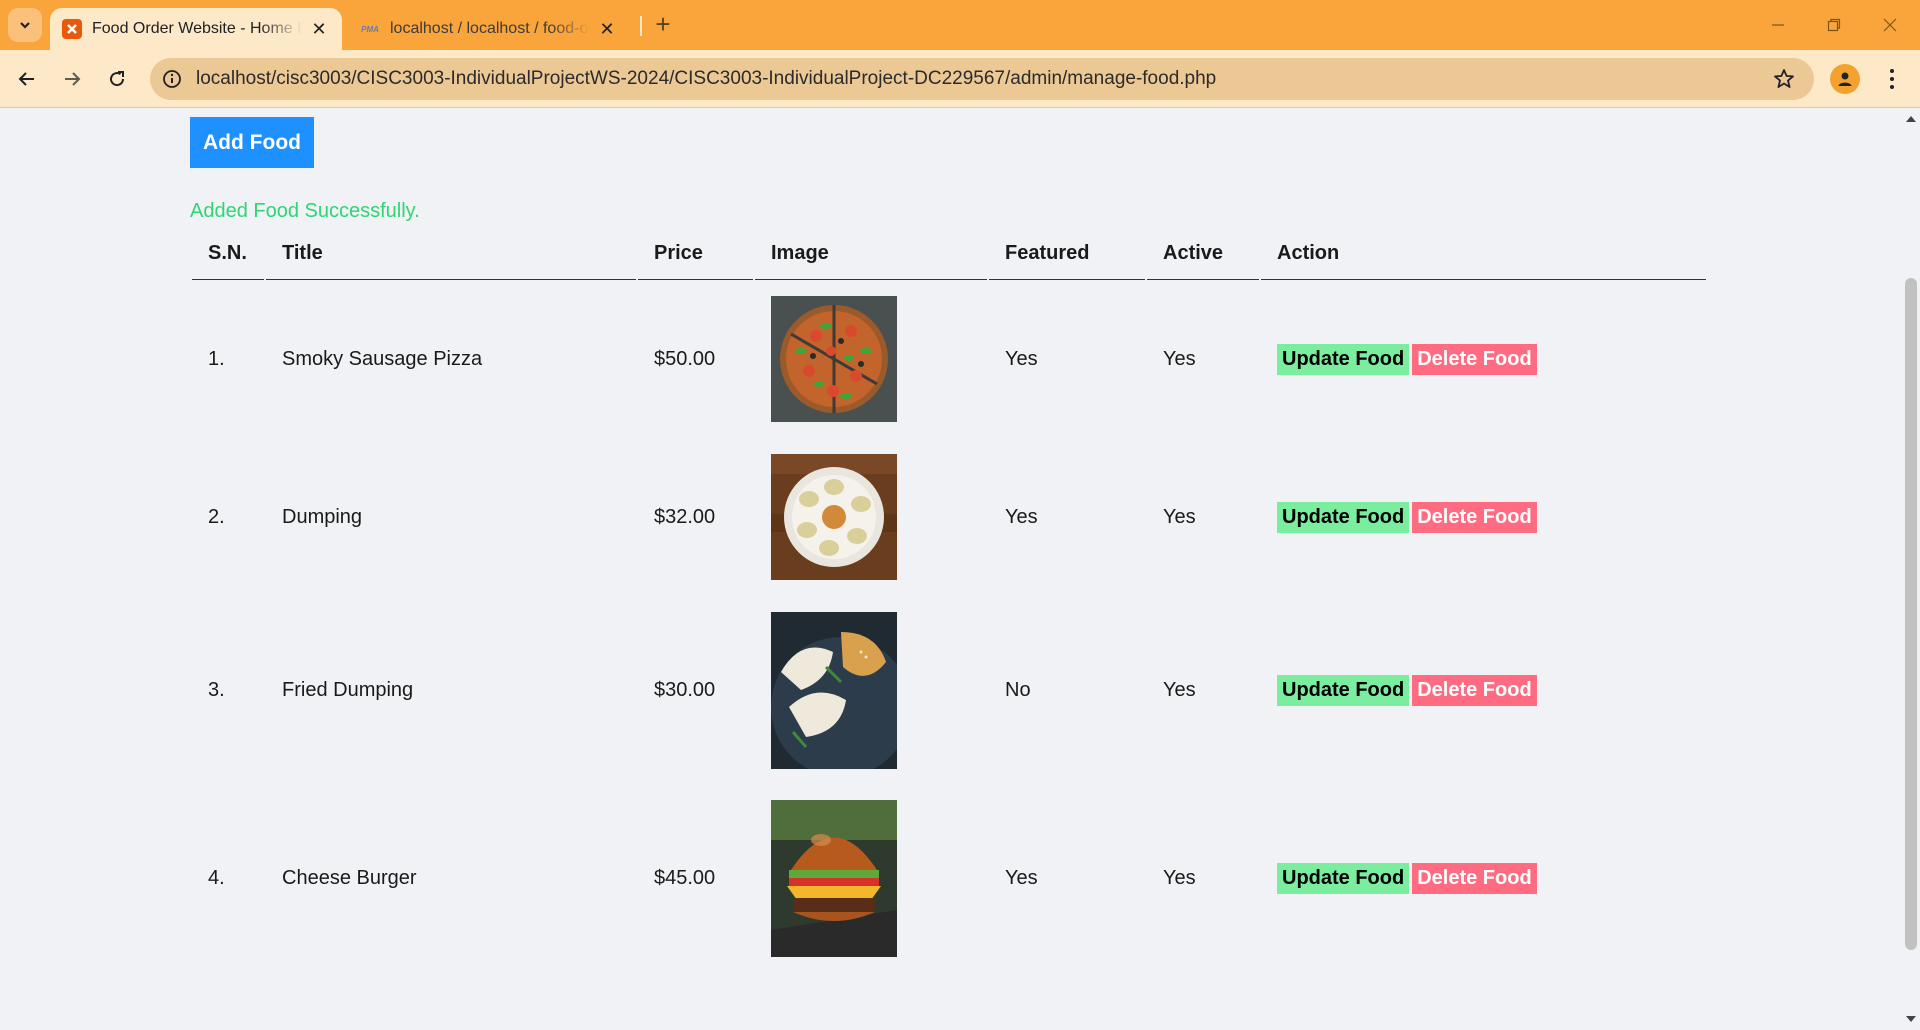 The height and width of the screenshot is (1030, 1920). What do you see at coordinates (216, 690) in the screenshot?
I see `cell-sn: 3.` at bounding box center [216, 690].